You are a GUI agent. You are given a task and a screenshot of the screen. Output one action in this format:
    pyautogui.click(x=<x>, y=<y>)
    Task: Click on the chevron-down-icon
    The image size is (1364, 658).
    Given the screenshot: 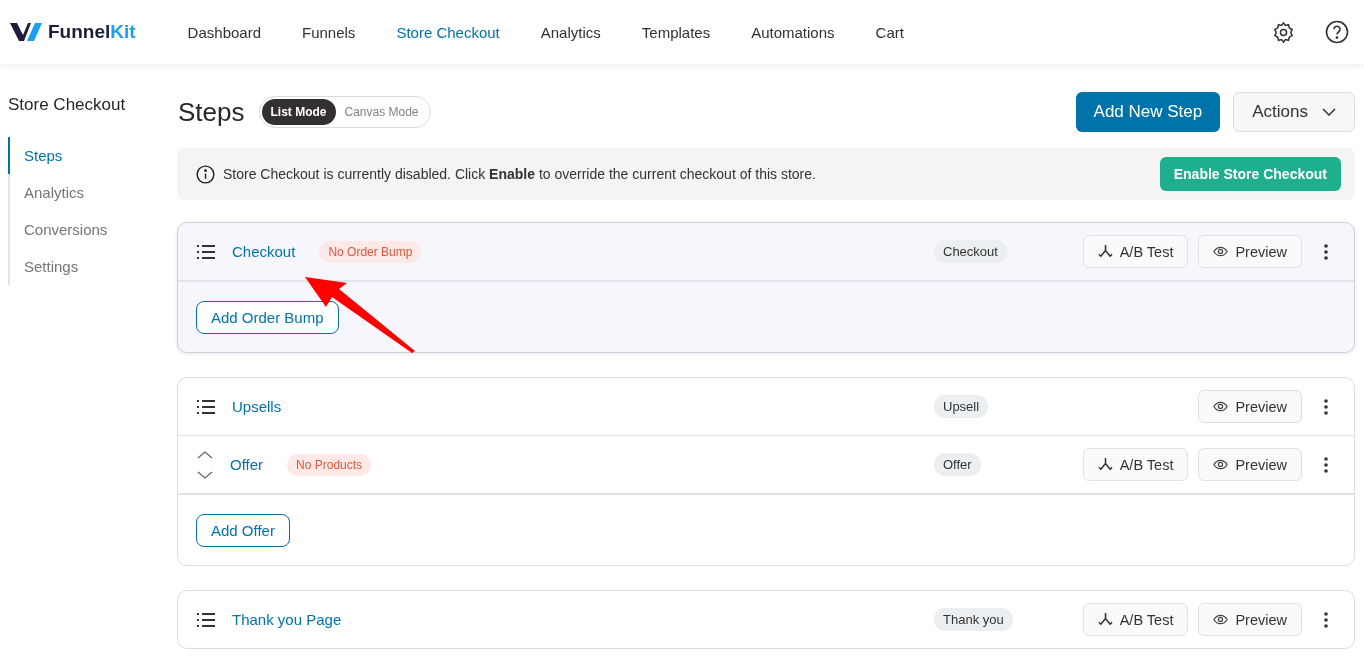 What is the action you would take?
    pyautogui.click(x=1329, y=112)
    